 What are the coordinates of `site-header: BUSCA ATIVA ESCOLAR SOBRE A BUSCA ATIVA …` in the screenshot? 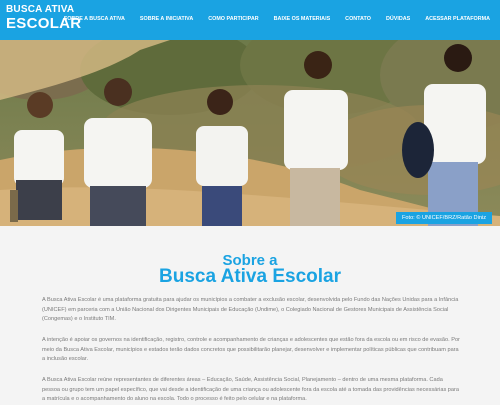 It's located at (250, 20).